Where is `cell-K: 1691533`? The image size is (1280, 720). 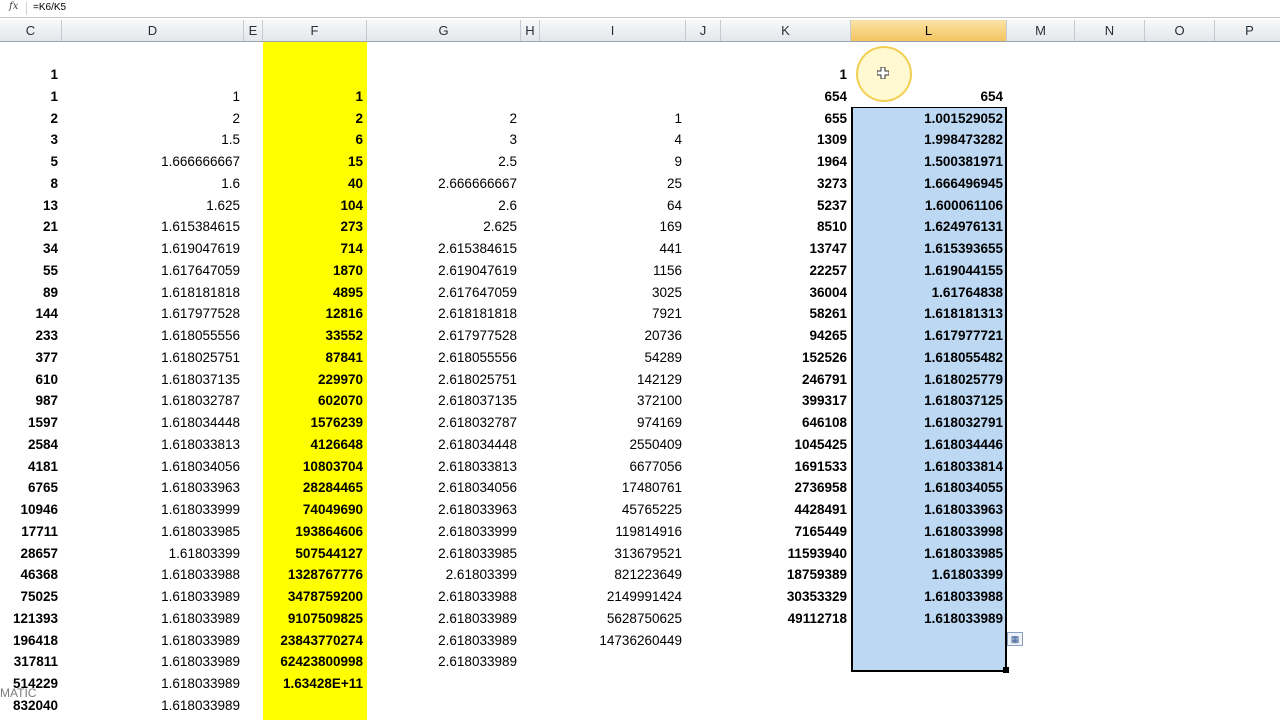
cell-K: 1691533 is located at coordinates (784, 467).